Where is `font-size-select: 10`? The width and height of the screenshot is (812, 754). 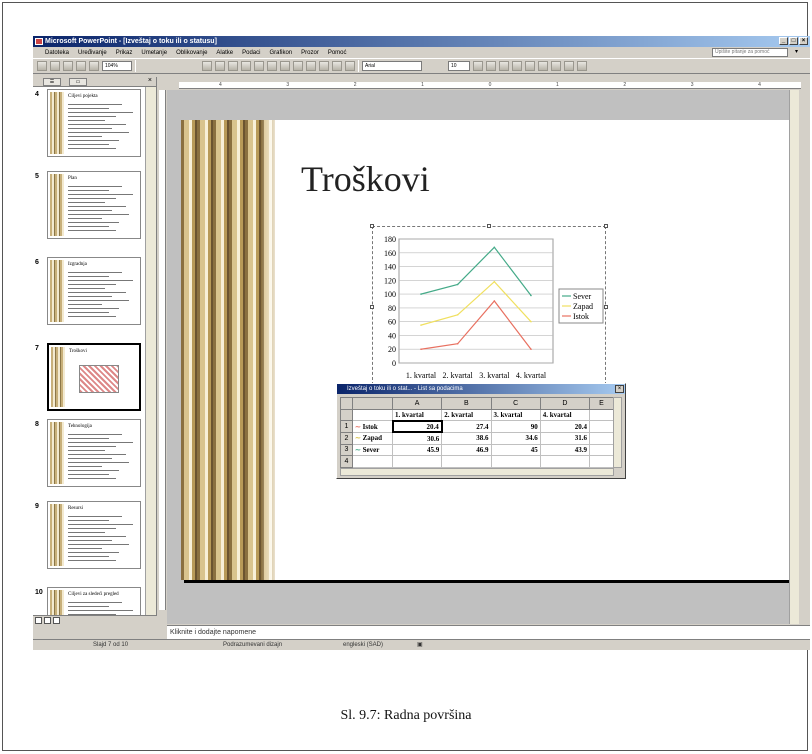
font-size-select: 10 is located at coordinates (459, 66).